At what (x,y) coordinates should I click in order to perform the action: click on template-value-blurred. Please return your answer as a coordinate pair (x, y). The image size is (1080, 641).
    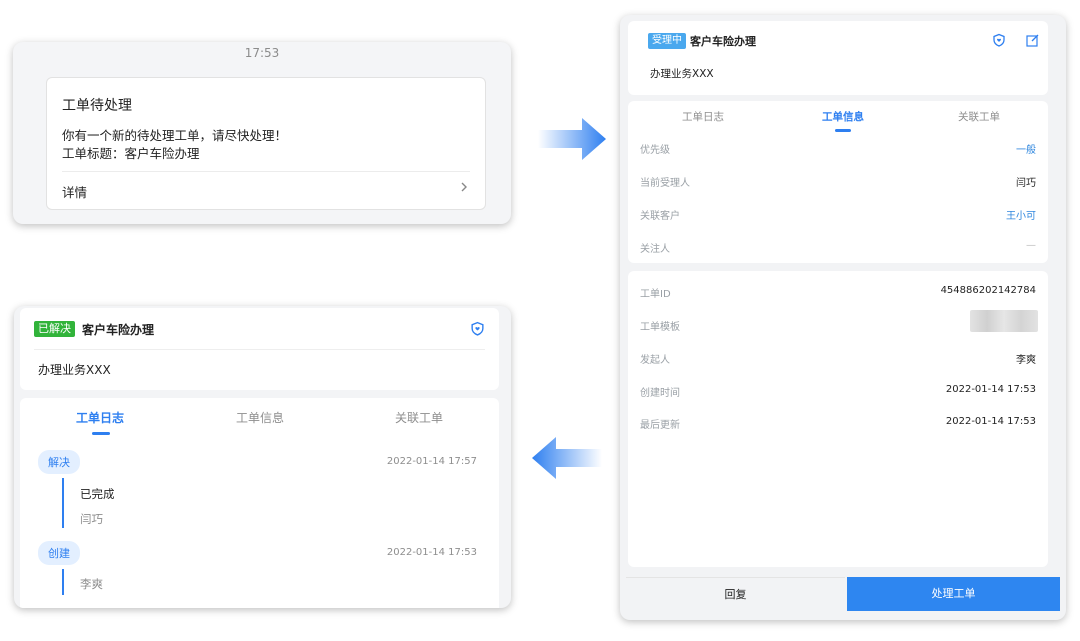
    Looking at the image, I should click on (1004, 321).